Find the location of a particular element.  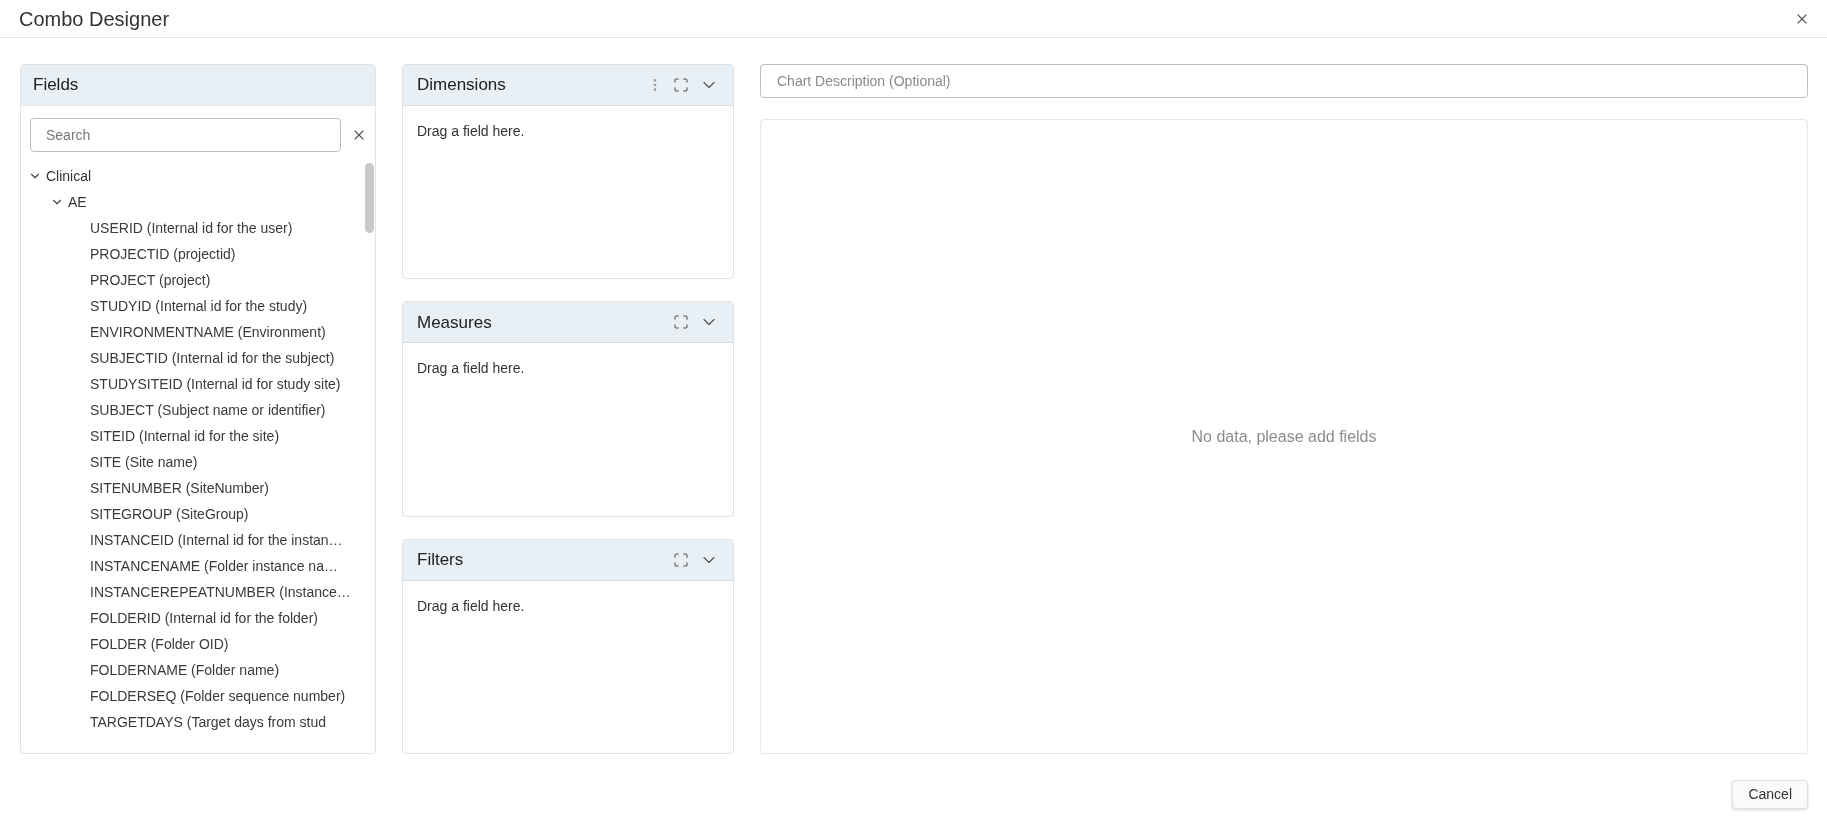

field-item: ENVIRONMENTNAME (Environment) is located at coordinates (208, 332).